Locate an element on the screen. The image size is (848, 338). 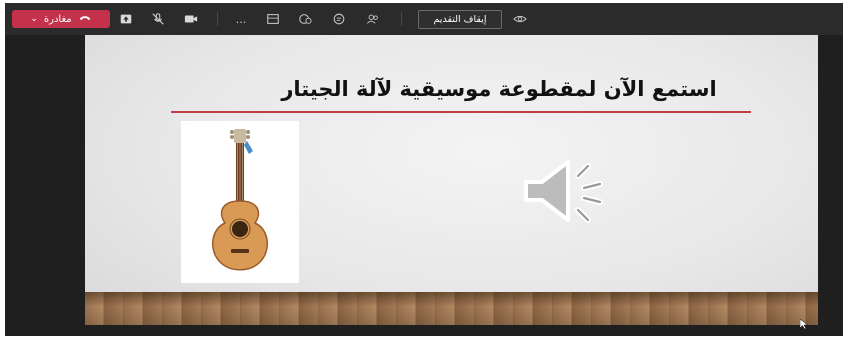
meeting-toolbar: ⌄ مغادرة ... إيقاف التقديم is located at coordinates (424, 19).